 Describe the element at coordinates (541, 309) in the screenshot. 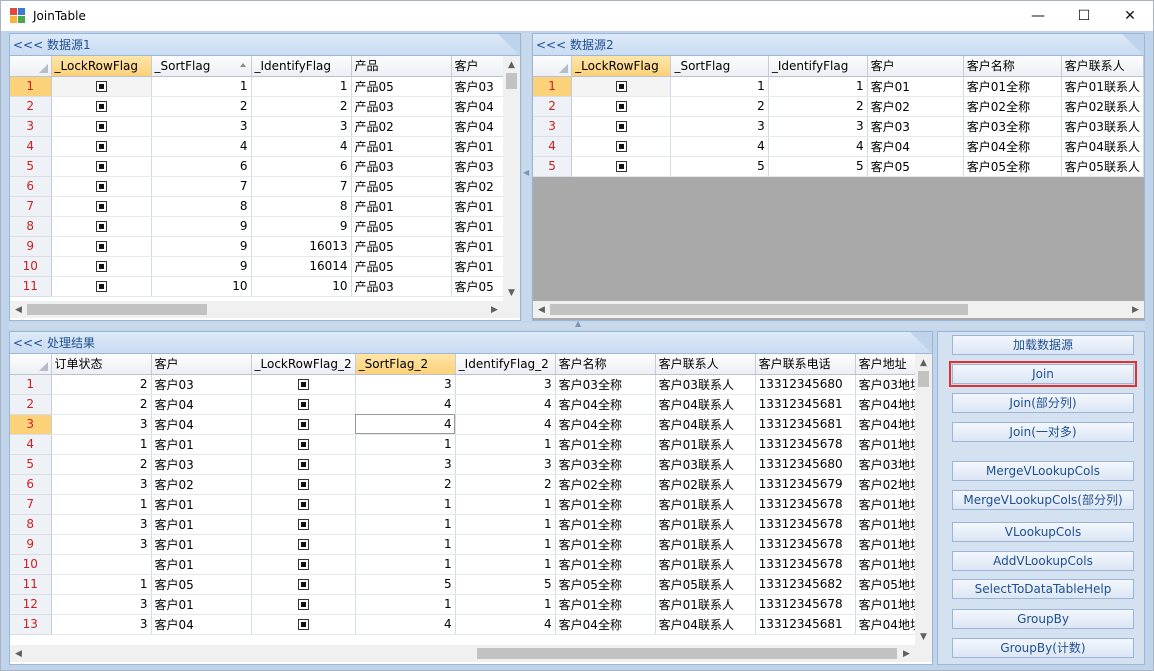

I see `scroll-left-icon: ◀` at that location.